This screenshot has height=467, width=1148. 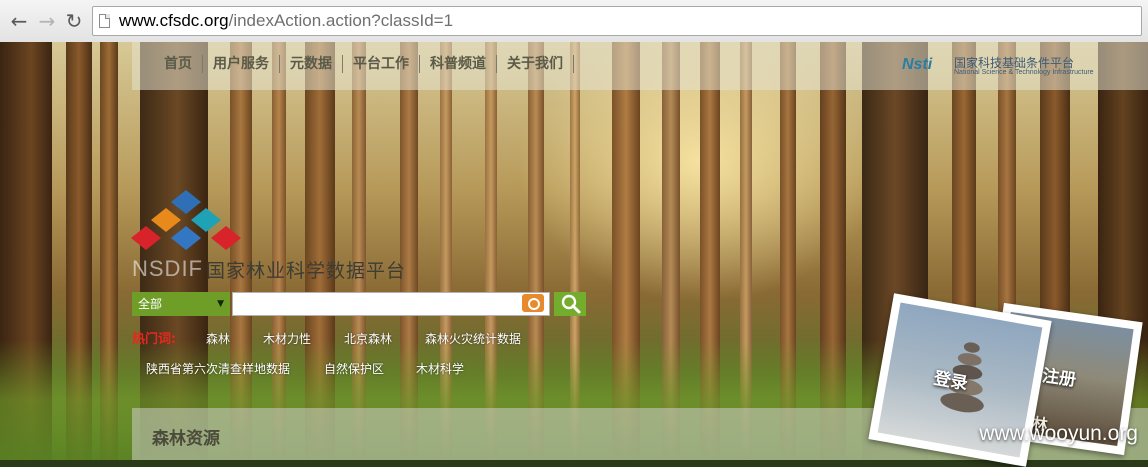 What do you see at coordinates (287, 338) in the screenshot?
I see `hot-word-link: 木材力性` at bounding box center [287, 338].